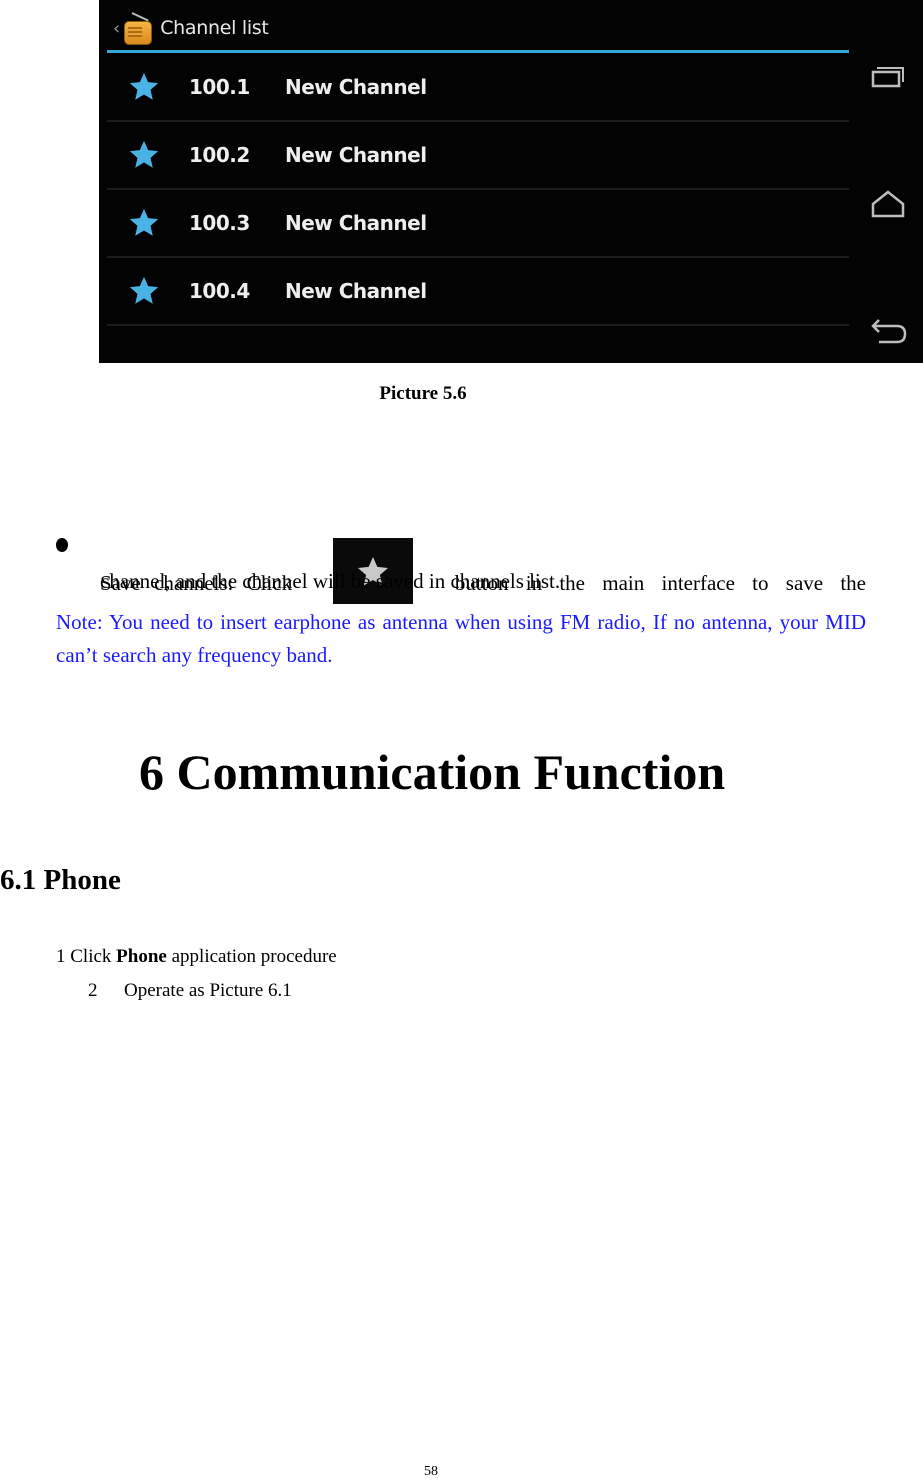 The width and height of the screenshot is (923, 1483). What do you see at coordinates (251, 956) in the screenshot?
I see `step-1-suffix: application procedure` at bounding box center [251, 956].